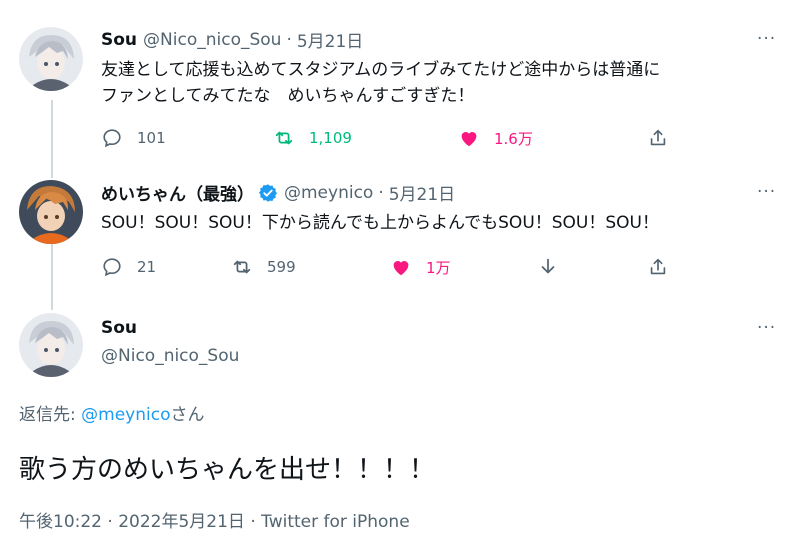 The height and width of the screenshot is (548, 800). I want to click on author-handle: @meynico, so click(328, 193).